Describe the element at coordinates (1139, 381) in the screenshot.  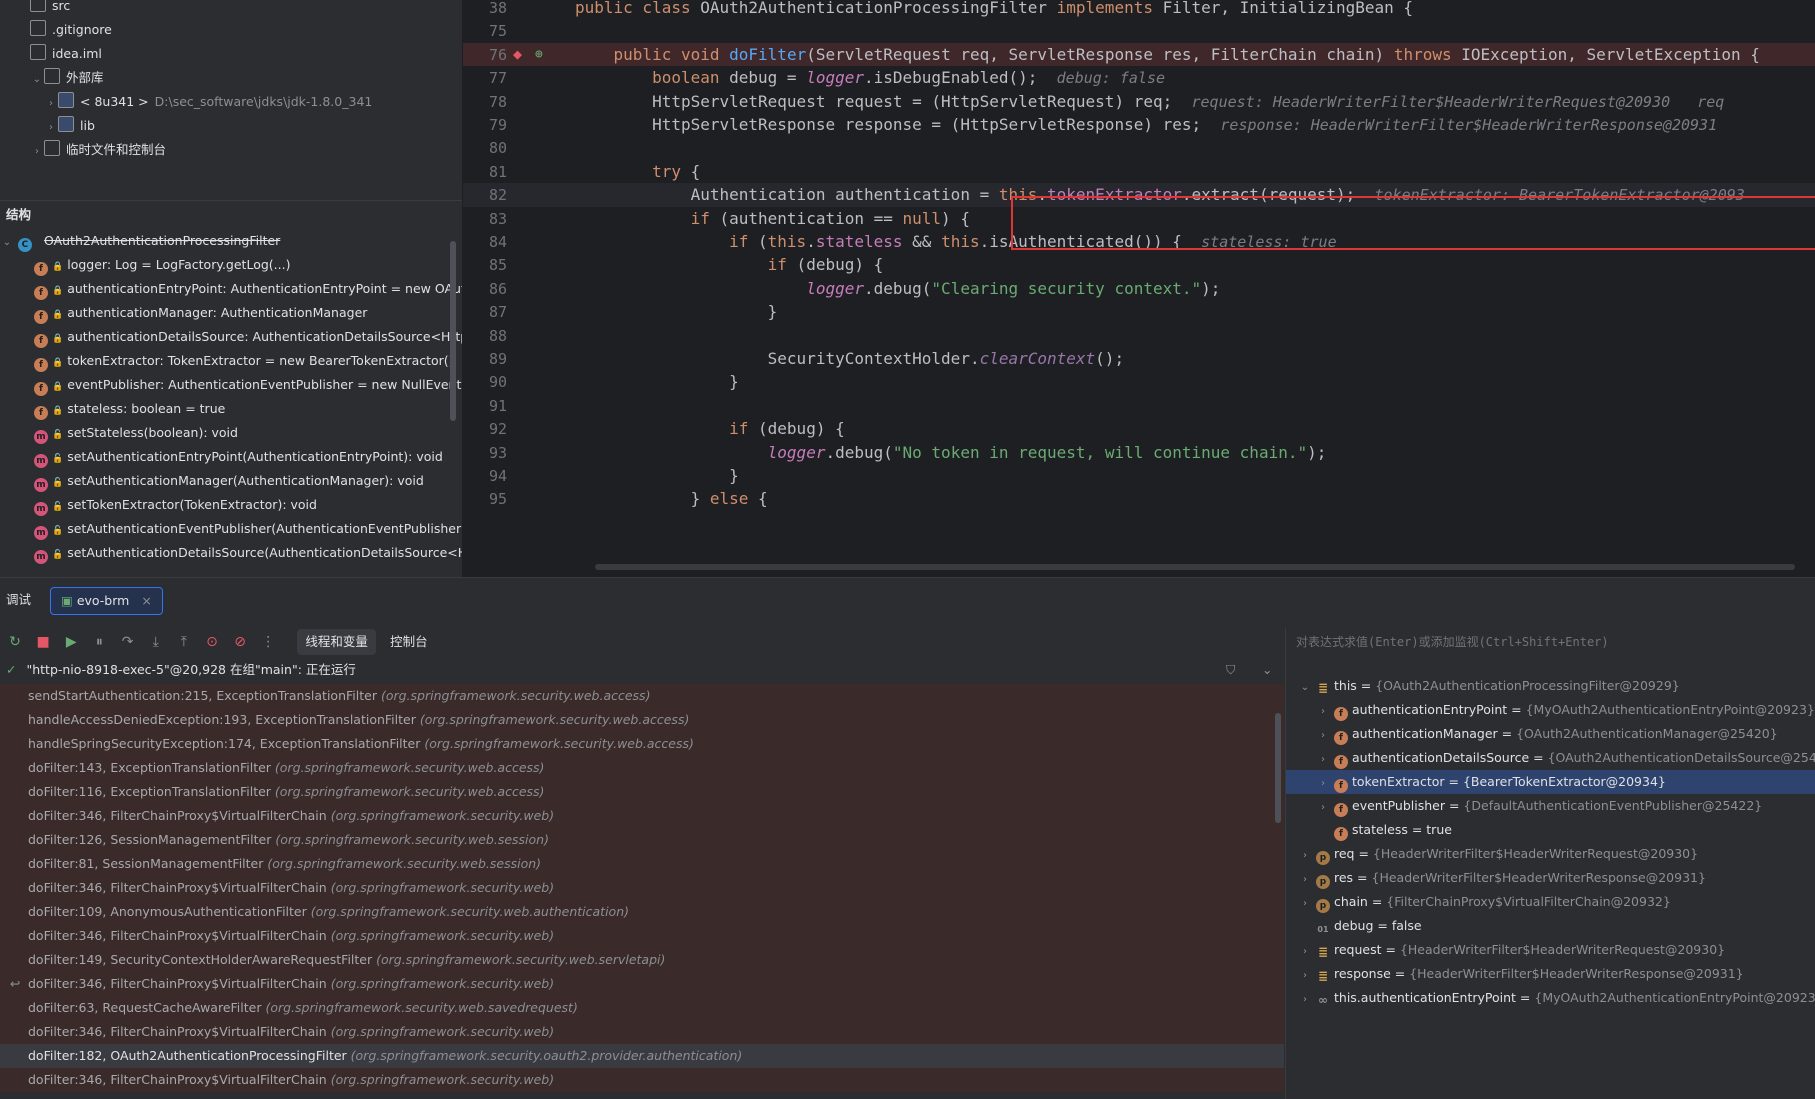
I see `code-line: 90 }` at that location.